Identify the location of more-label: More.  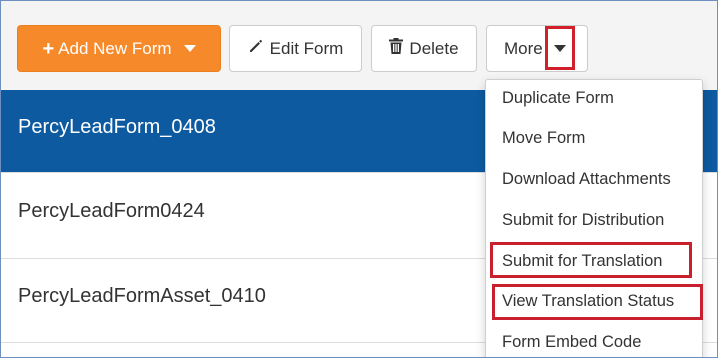
(523, 48).